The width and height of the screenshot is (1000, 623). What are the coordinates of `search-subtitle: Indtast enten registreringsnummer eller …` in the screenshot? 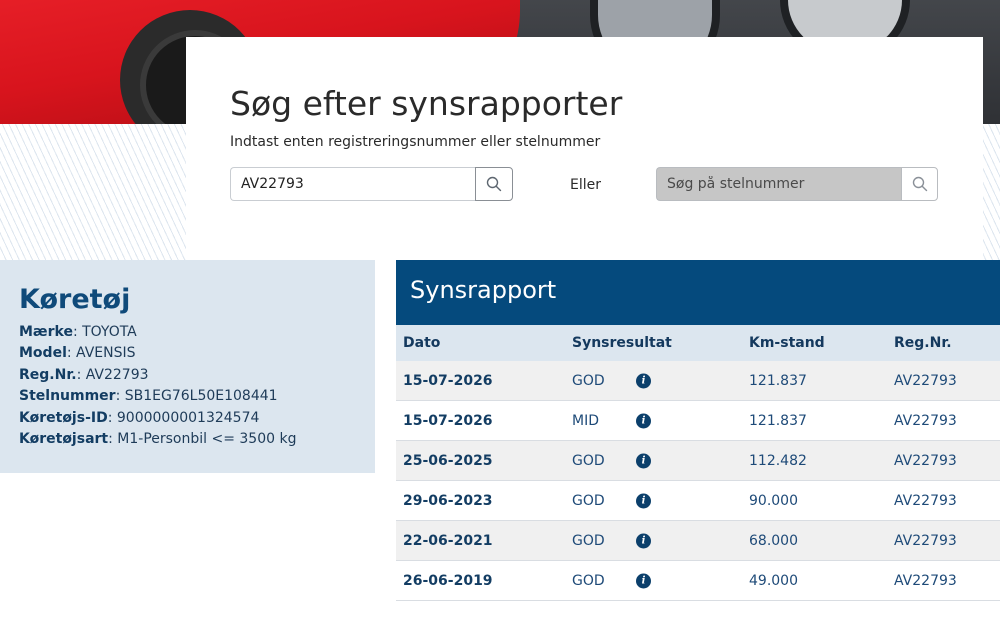 It's located at (415, 142).